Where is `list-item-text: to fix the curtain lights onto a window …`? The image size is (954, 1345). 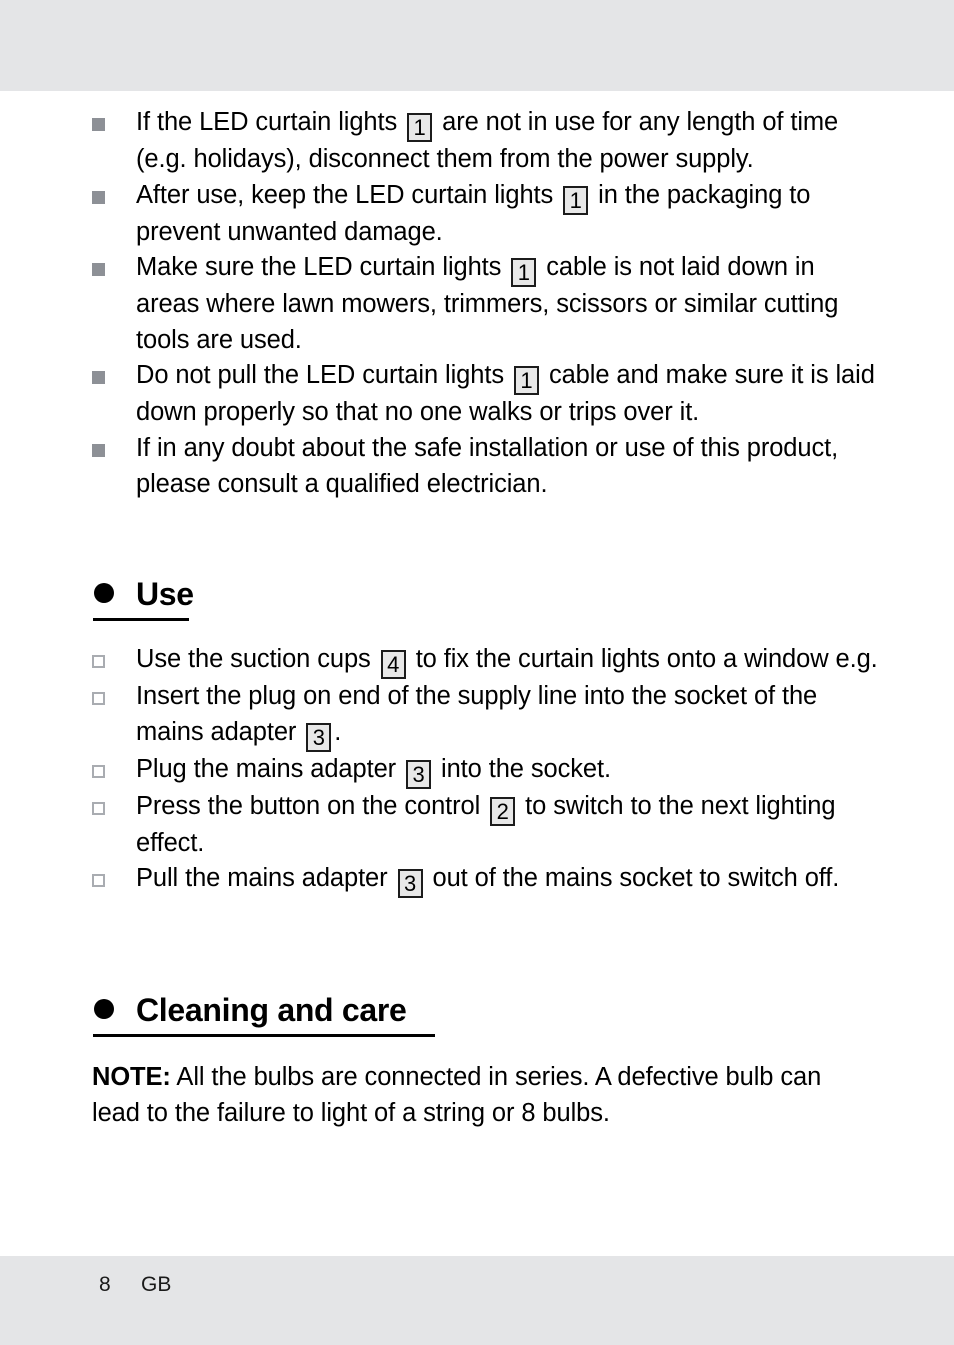
list-item-text: to fix the curtain lights onto a window … is located at coordinates (643, 659).